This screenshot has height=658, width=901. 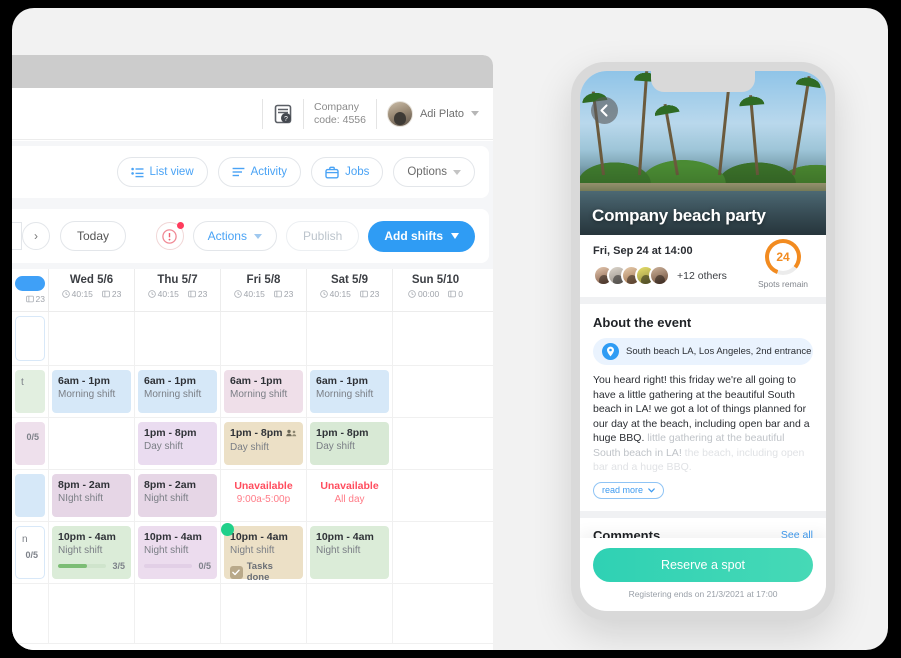 I want to click on calendar-day-header: Thu 5/7 40:15 23, so click(x=177, y=290).